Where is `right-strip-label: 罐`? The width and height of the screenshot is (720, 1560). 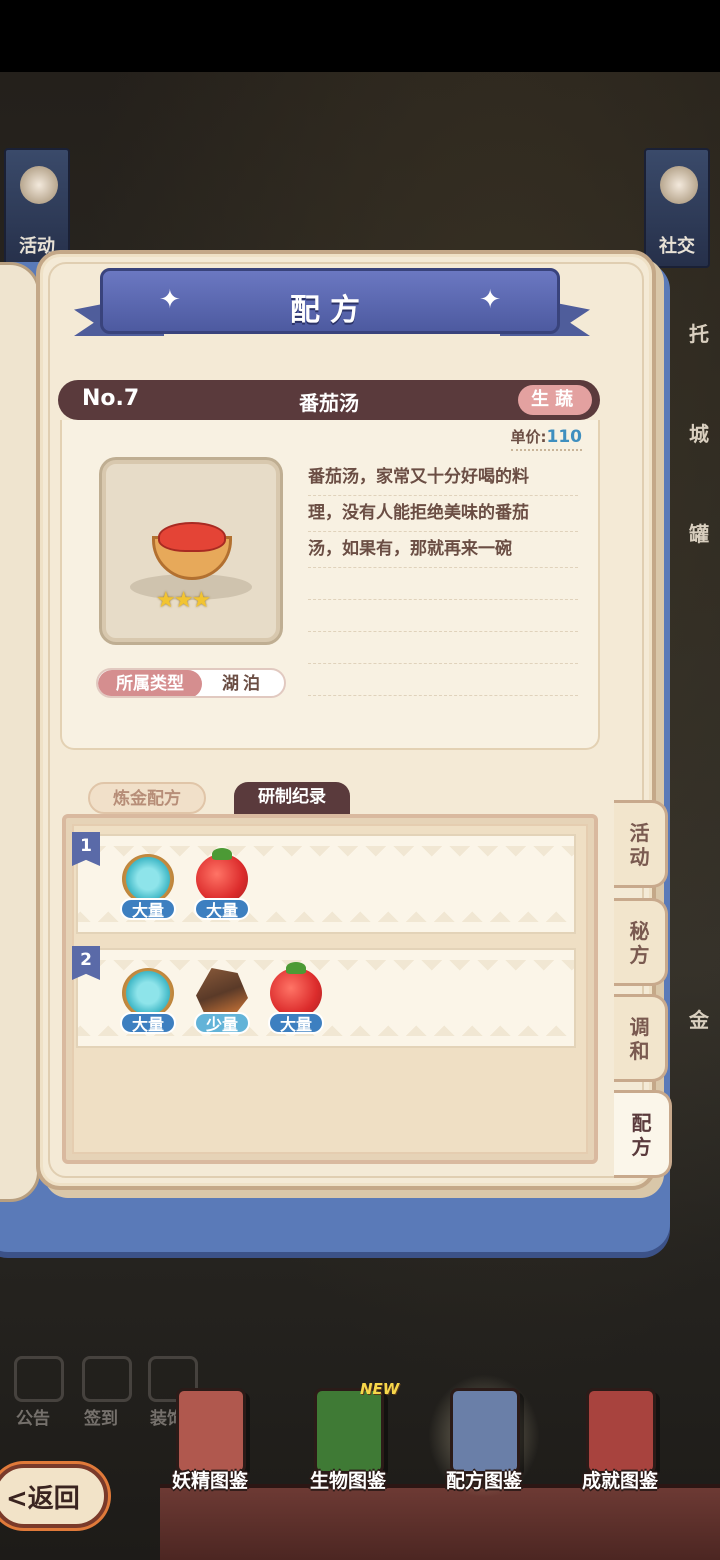
right-strip-label: 罐 is located at coordinates (699, 534).